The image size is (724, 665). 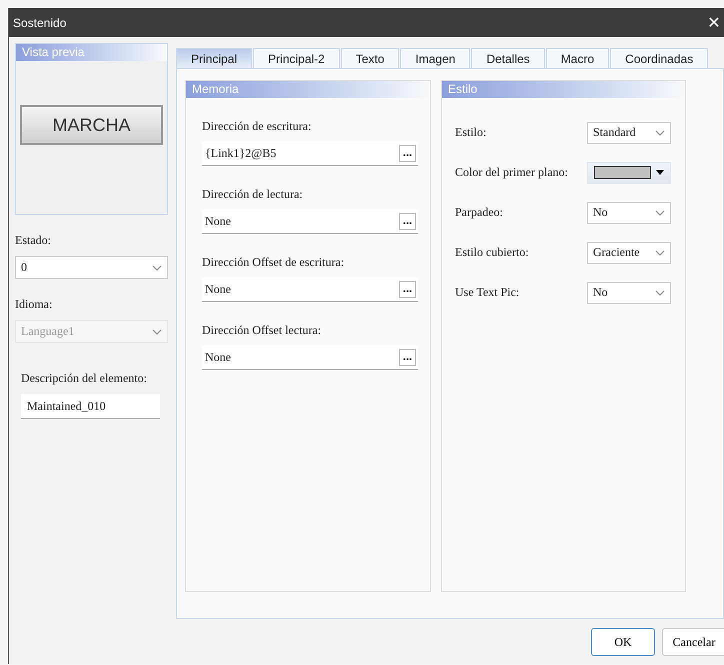 What do you see at coordinates (508, 58) in the screenshot?
I see `tab: Detalles` at bounding box center [508, 58].